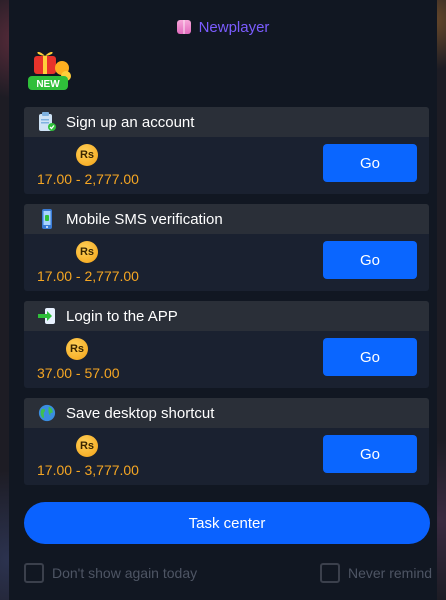 Image resolution: width=446 pixels, height=600 pixels. What do you see at coordinates (370, 163) in the screenshot?
I see `go-button-signup: Go` at bounding box center [370, 163].